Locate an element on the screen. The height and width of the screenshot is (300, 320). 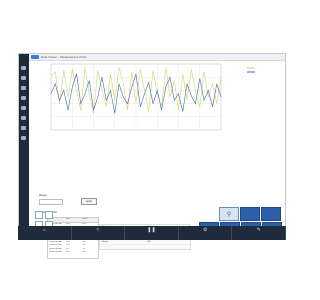
table-cell: 8.8 is located at coordinates (84, 252).